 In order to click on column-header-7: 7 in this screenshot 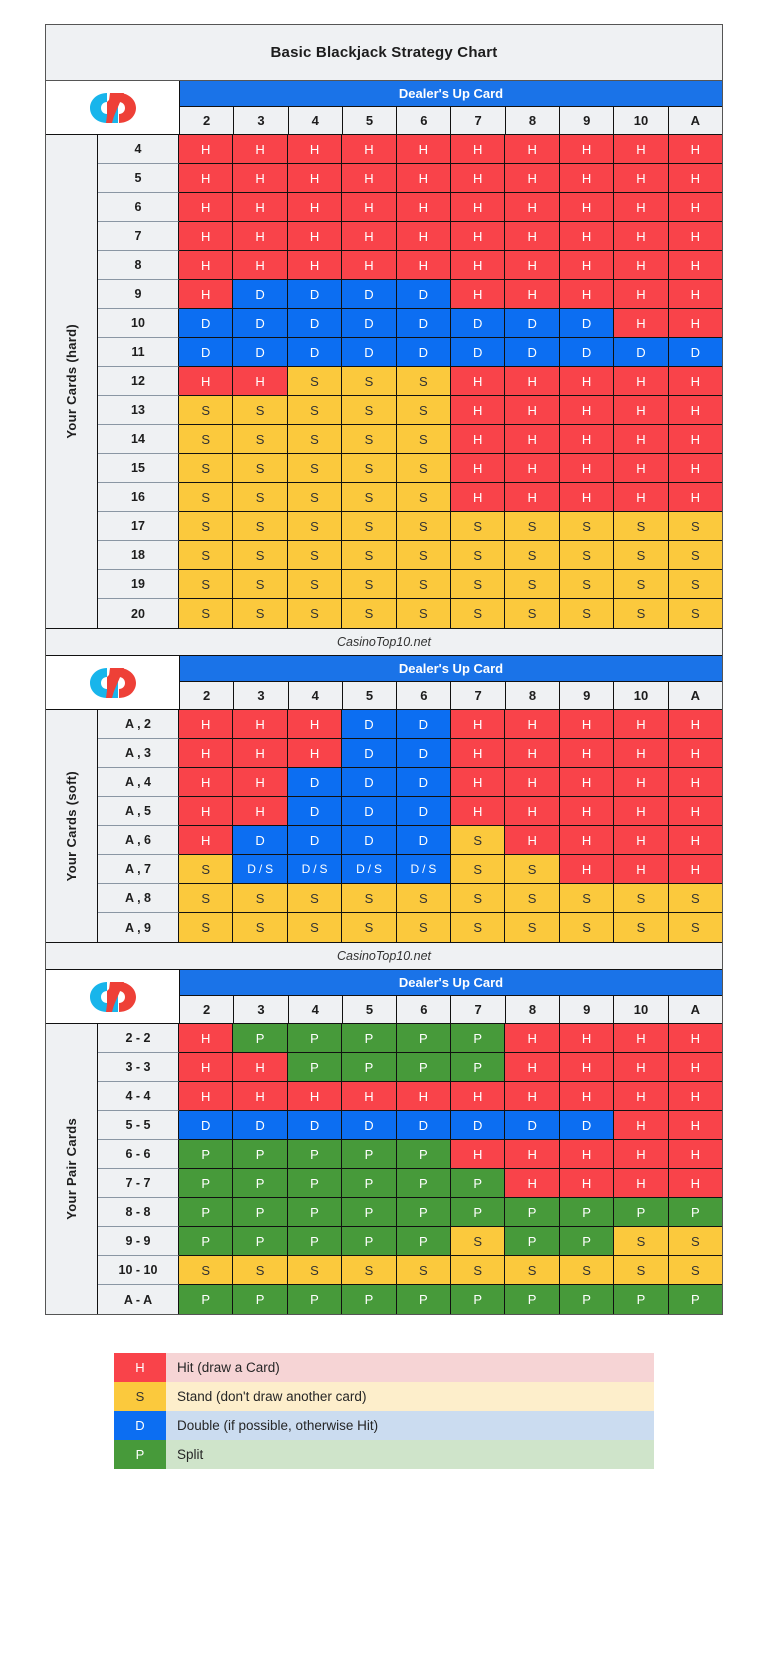, I will do `click(478, 695)`.